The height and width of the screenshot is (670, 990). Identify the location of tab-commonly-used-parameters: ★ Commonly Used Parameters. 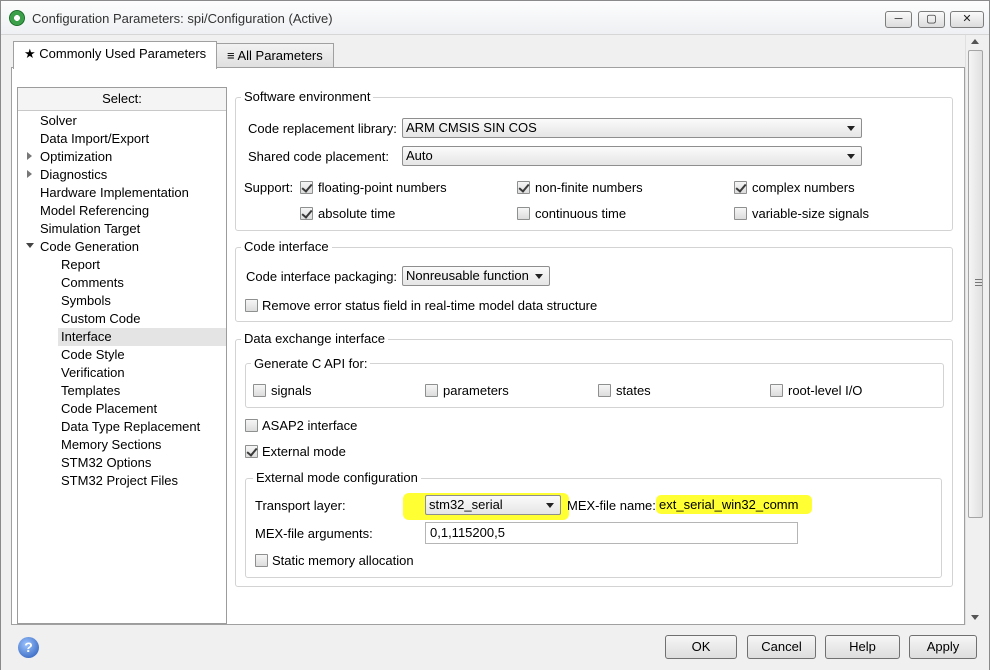
(115, 55).